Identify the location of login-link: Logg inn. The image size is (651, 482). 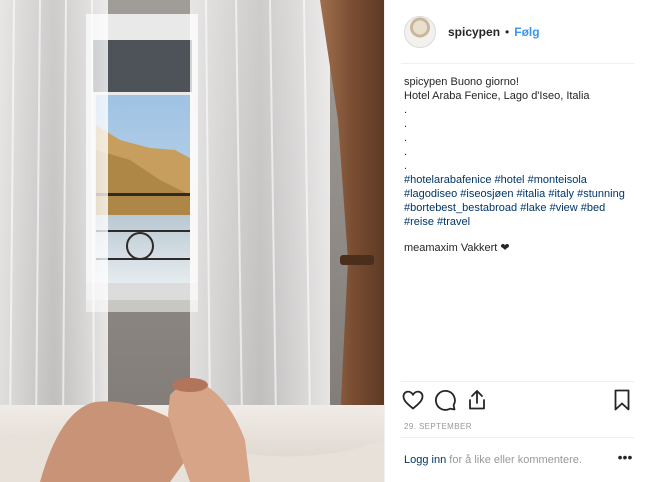
(425, 460).